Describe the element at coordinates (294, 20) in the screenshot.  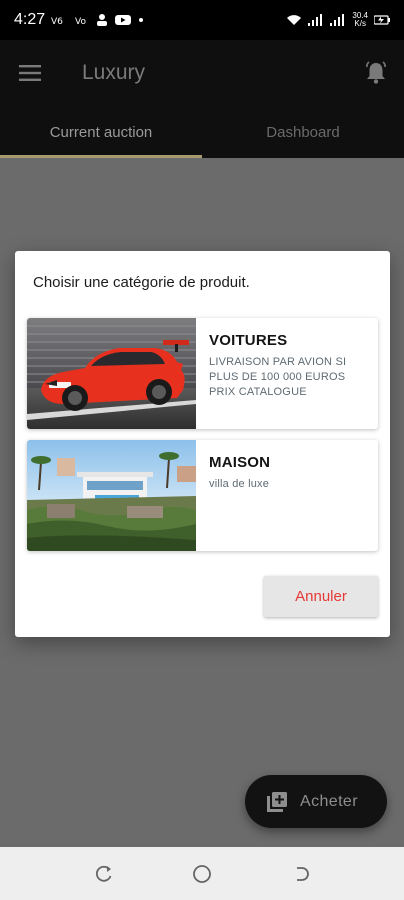
I see `wifi-icon` at that location.